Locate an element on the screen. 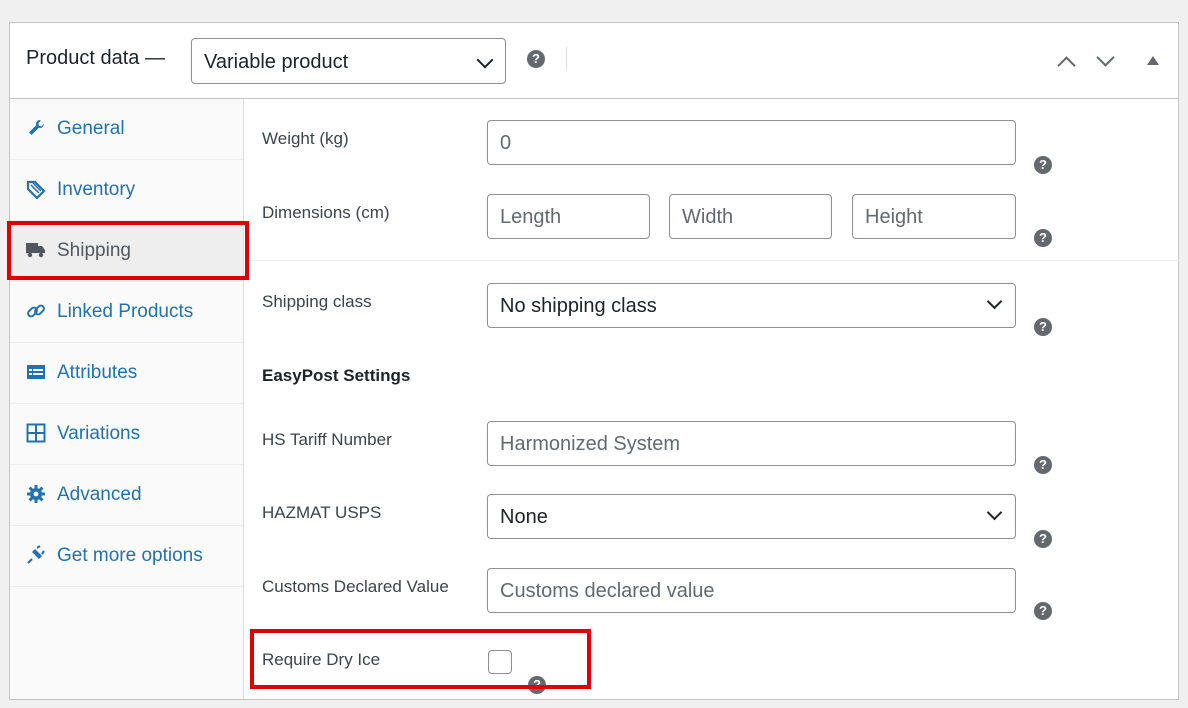 The image size is (1188, 708). hazmat-select: None is located at coordinates (751, 516).